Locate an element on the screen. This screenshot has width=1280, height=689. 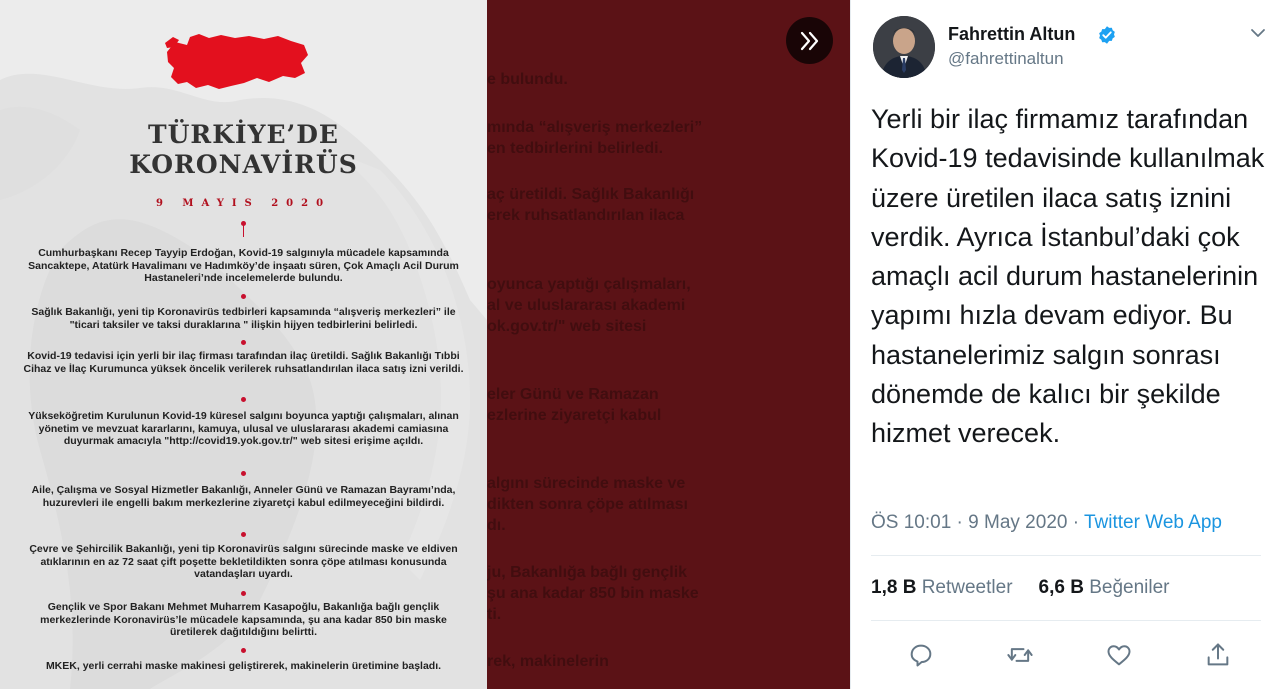
retweets-count: 1,8 B is located at coordinates (894, 587).